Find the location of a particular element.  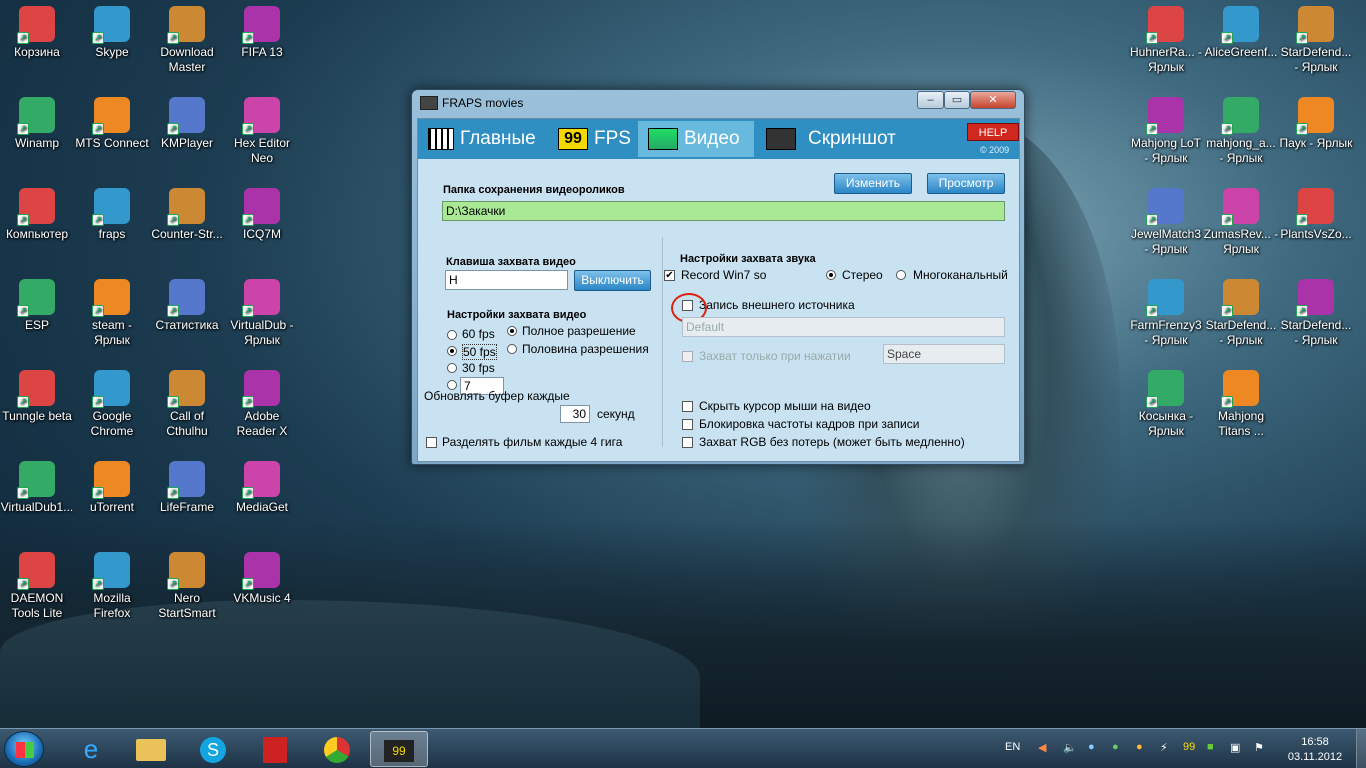

browse-folder-button: Просмотр is located at coordinates (966, 183).